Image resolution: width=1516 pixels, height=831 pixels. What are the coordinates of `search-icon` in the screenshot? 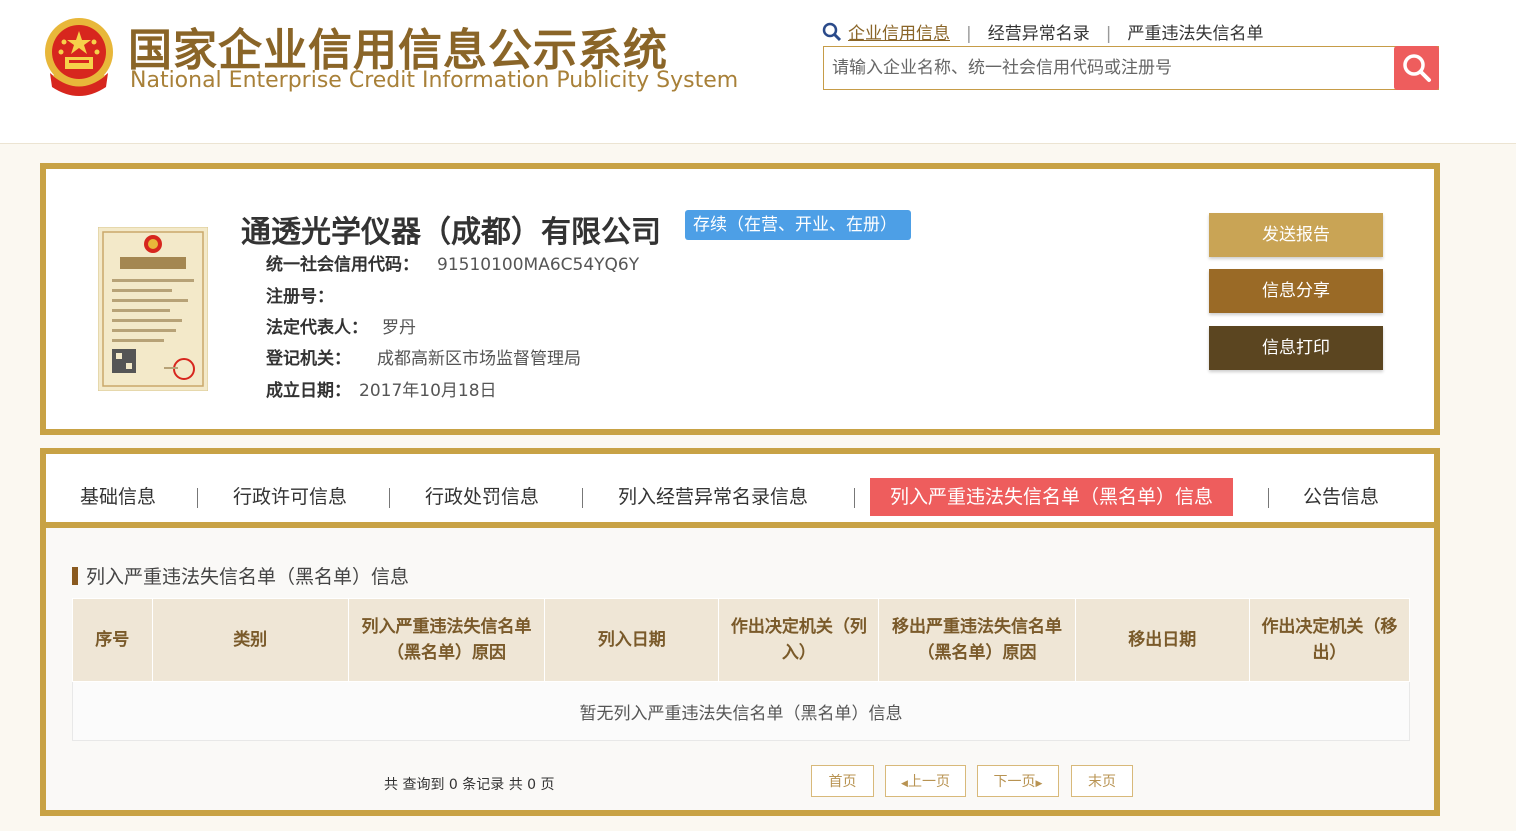 It's located at (835, 34).